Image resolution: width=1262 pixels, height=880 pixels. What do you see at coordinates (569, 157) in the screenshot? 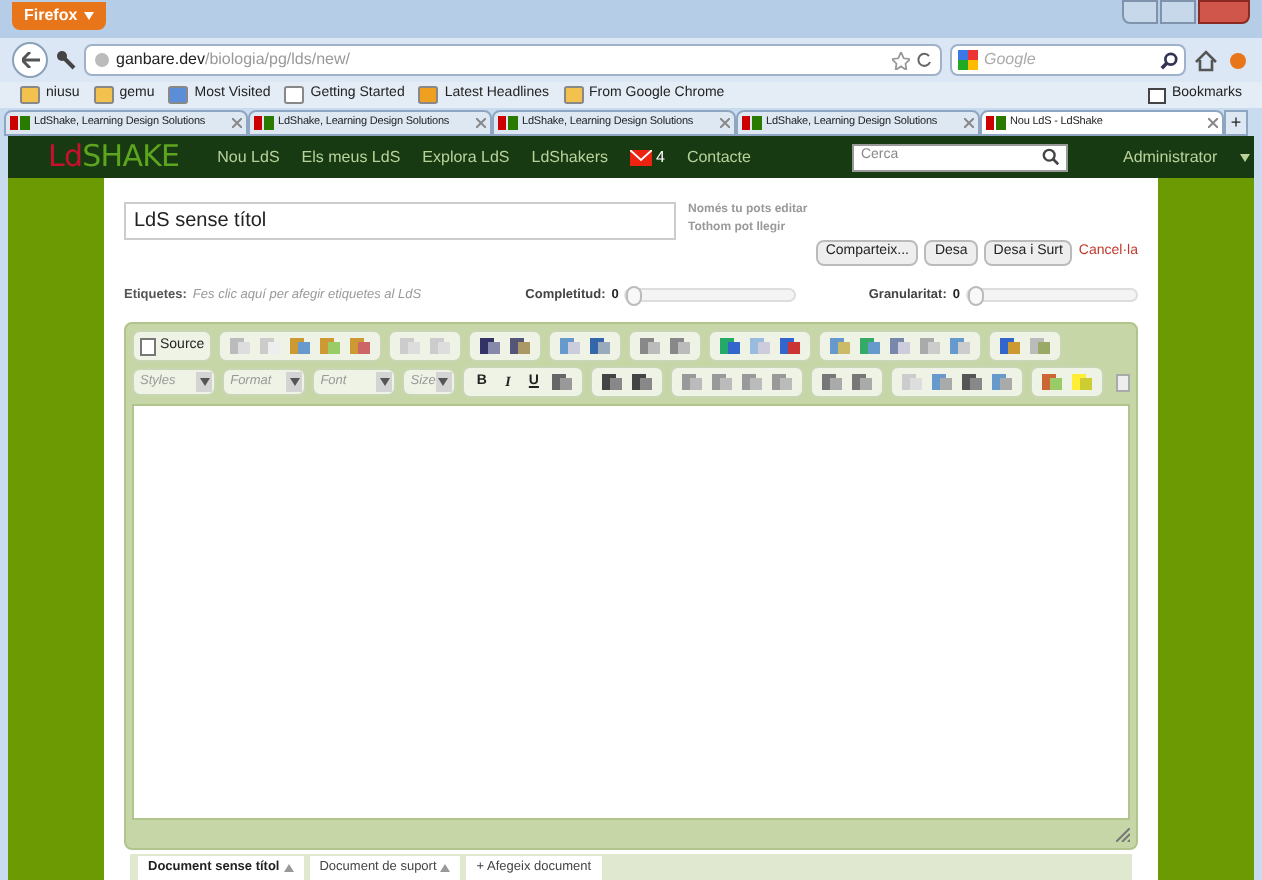
I see `nav-link: LdShakers` at bounding box center [569, 157].